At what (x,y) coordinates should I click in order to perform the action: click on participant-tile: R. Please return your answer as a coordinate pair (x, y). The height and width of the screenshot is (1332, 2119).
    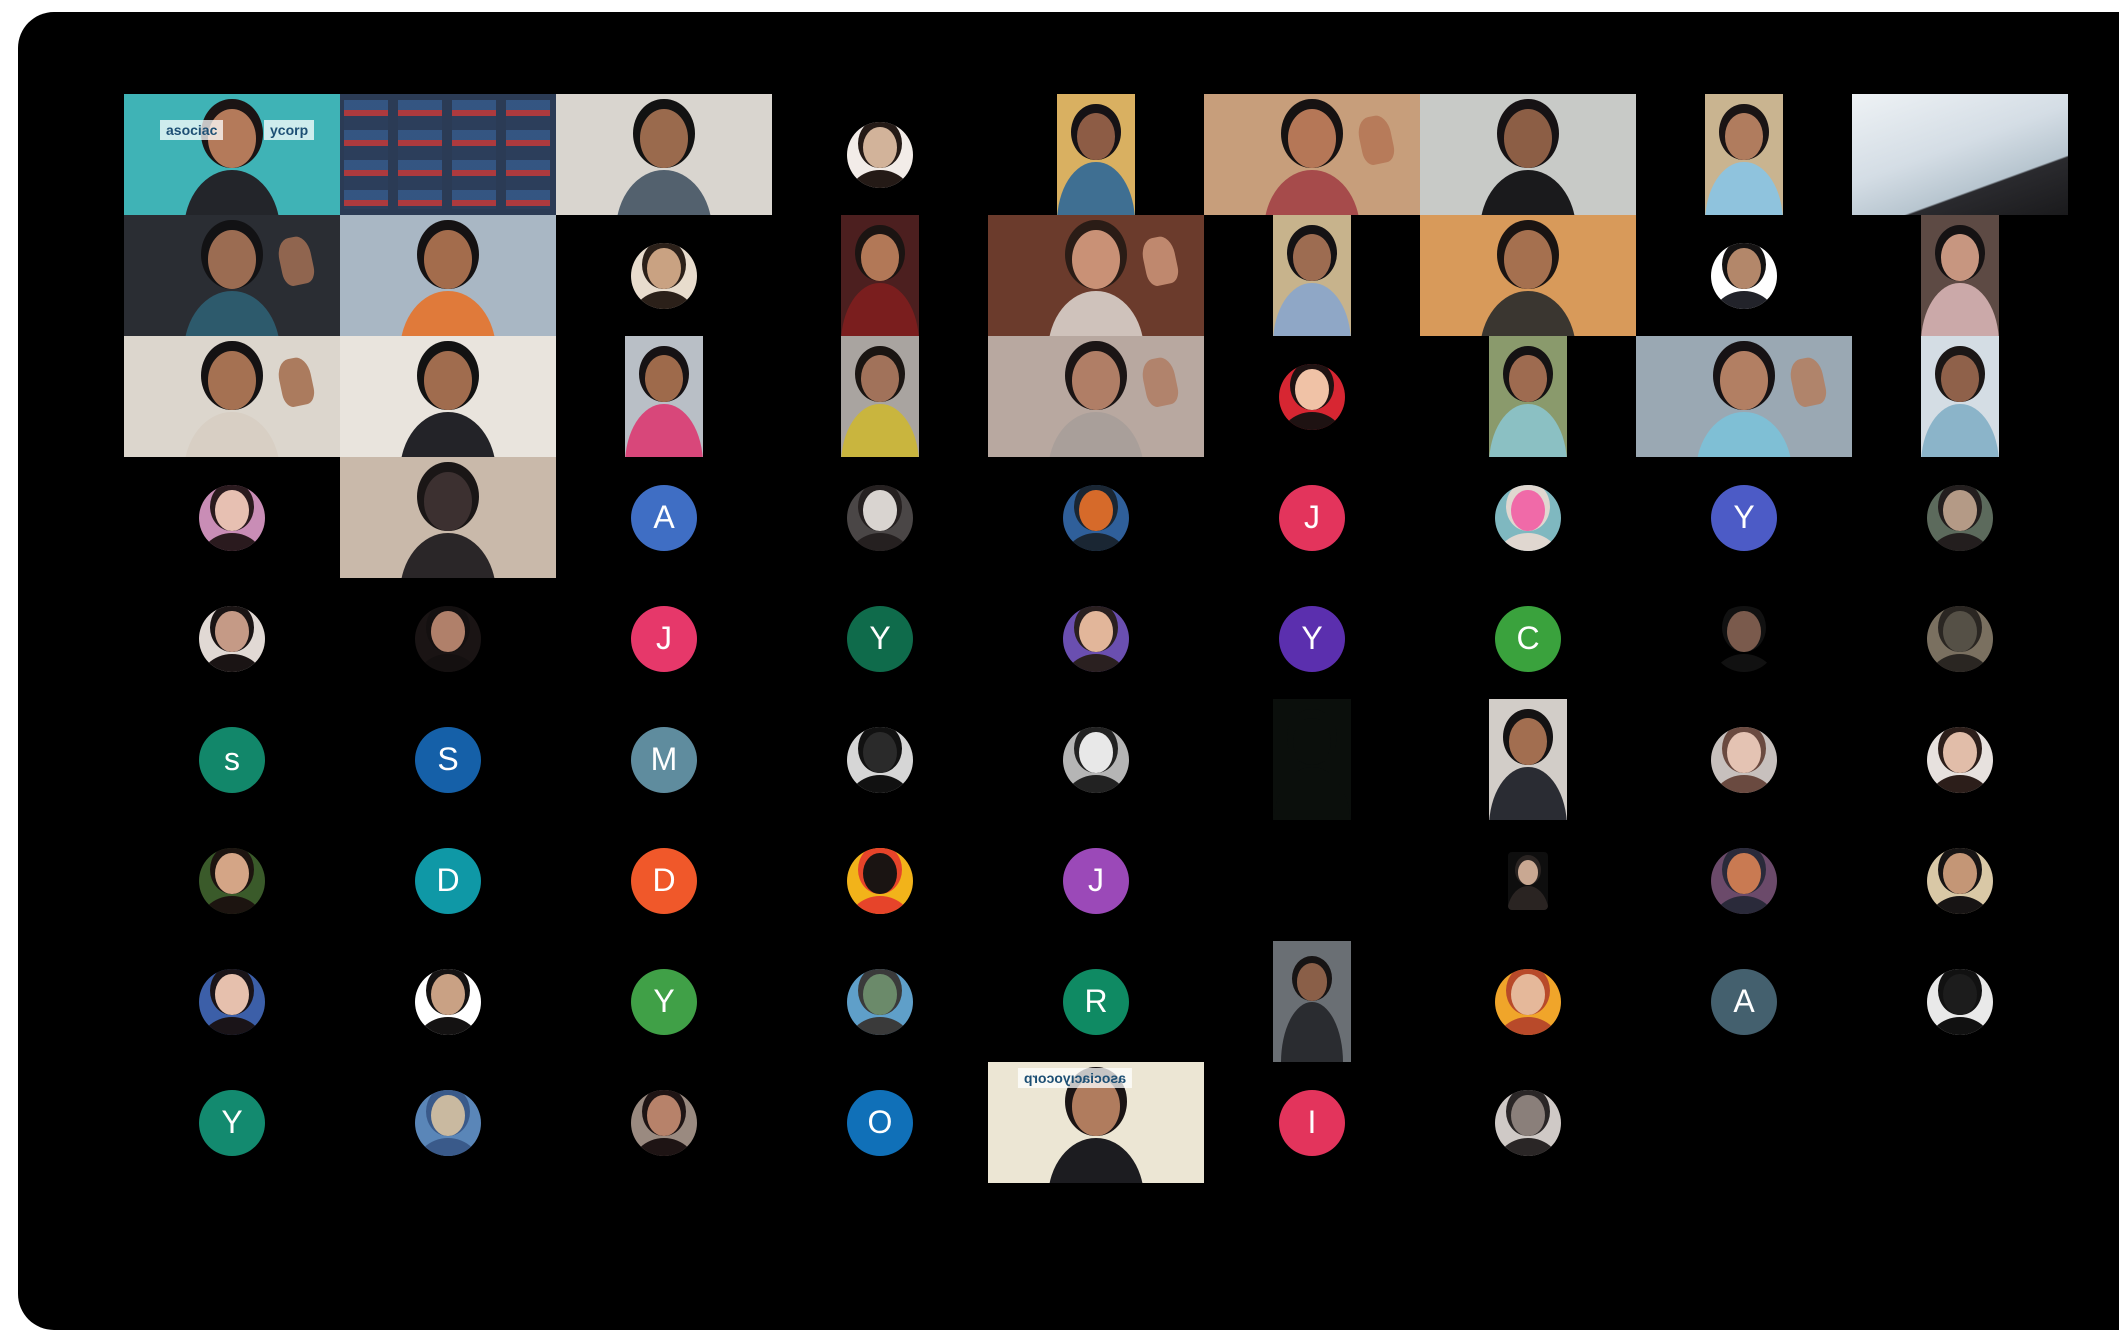
    Looking at the image, I should click on (1096, 1001).